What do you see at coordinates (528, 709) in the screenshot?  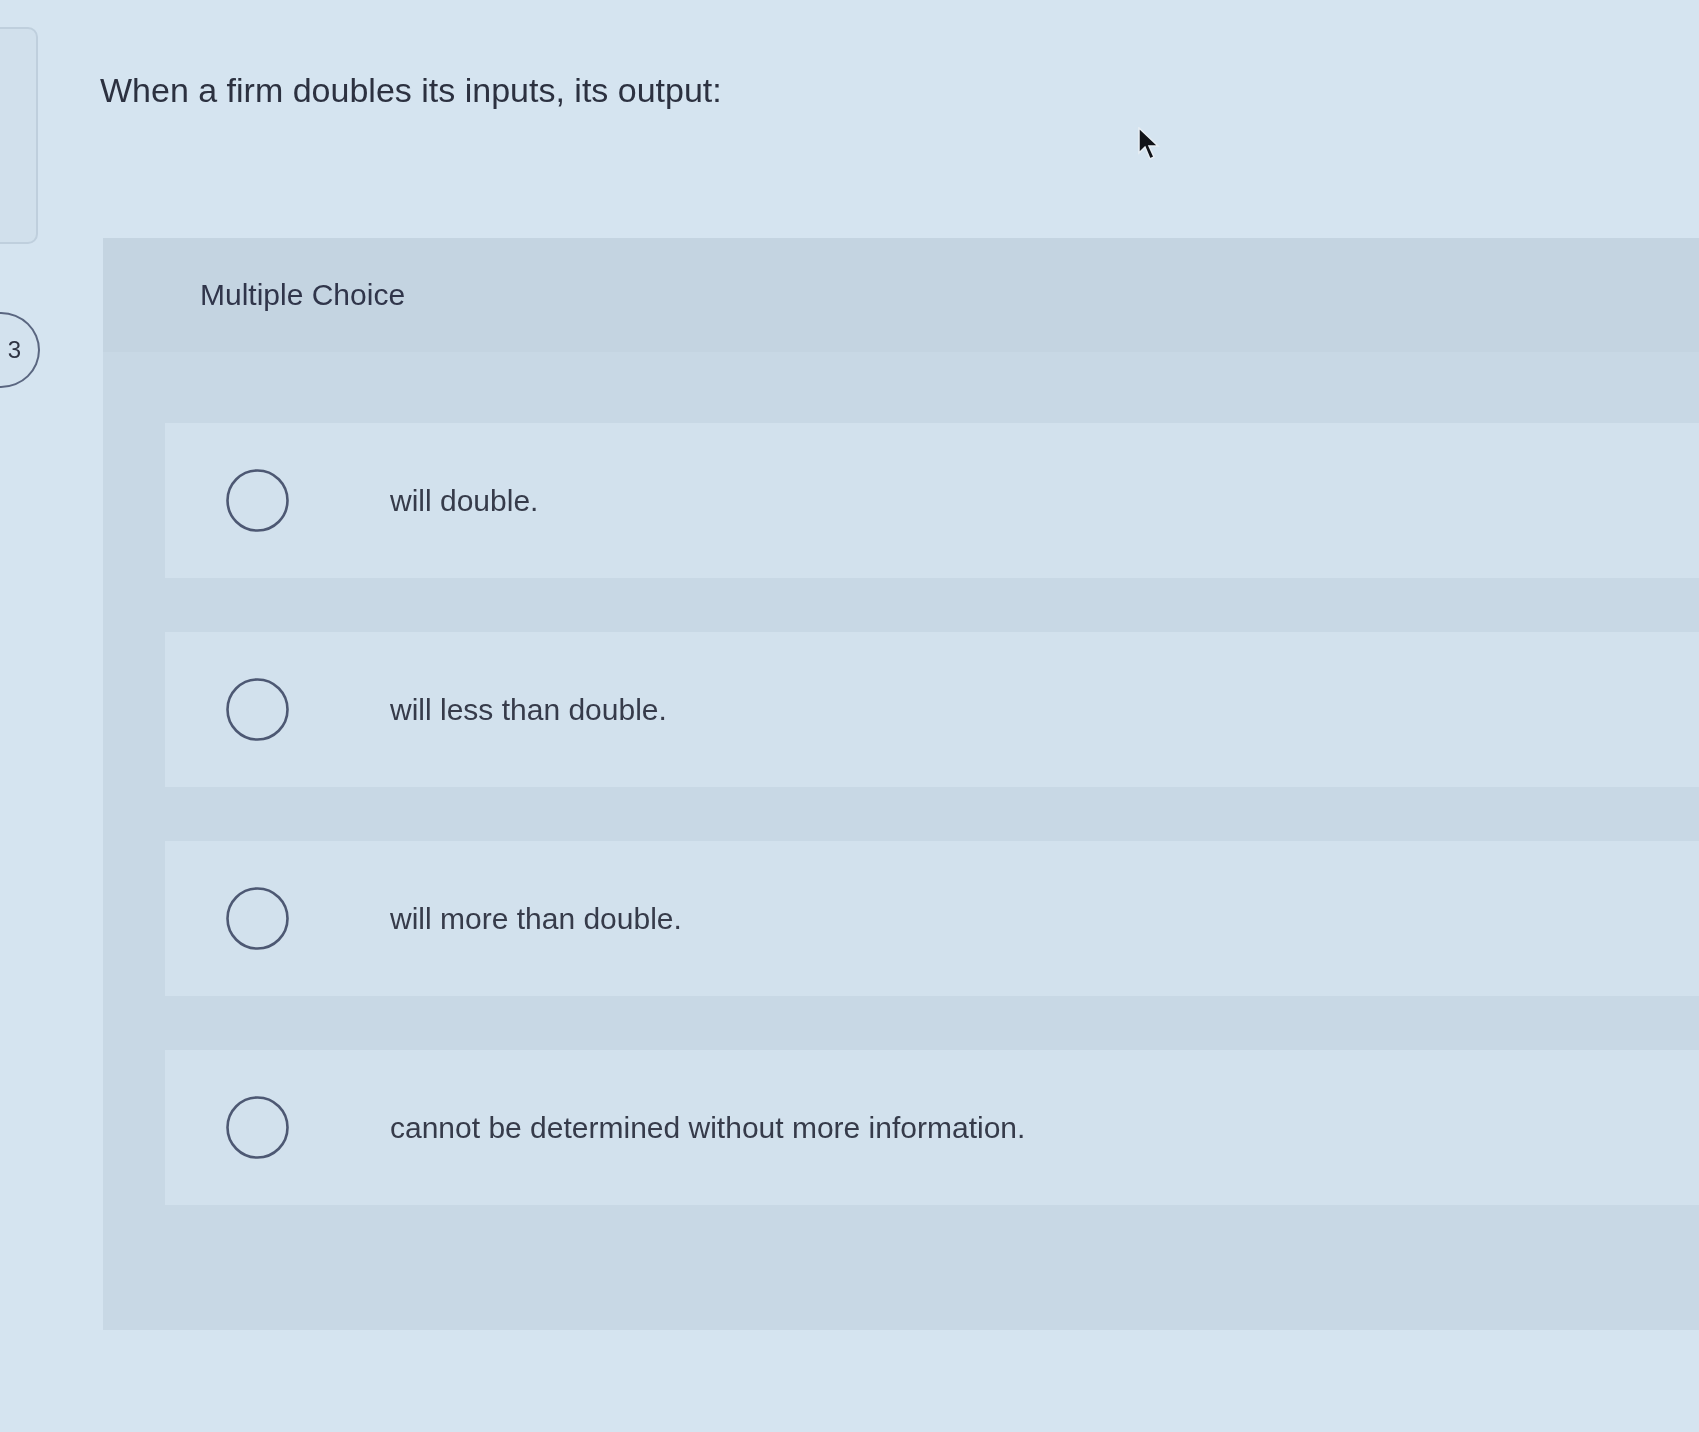 I see `option-label: will less than double.` at bounding box center [528, 709].